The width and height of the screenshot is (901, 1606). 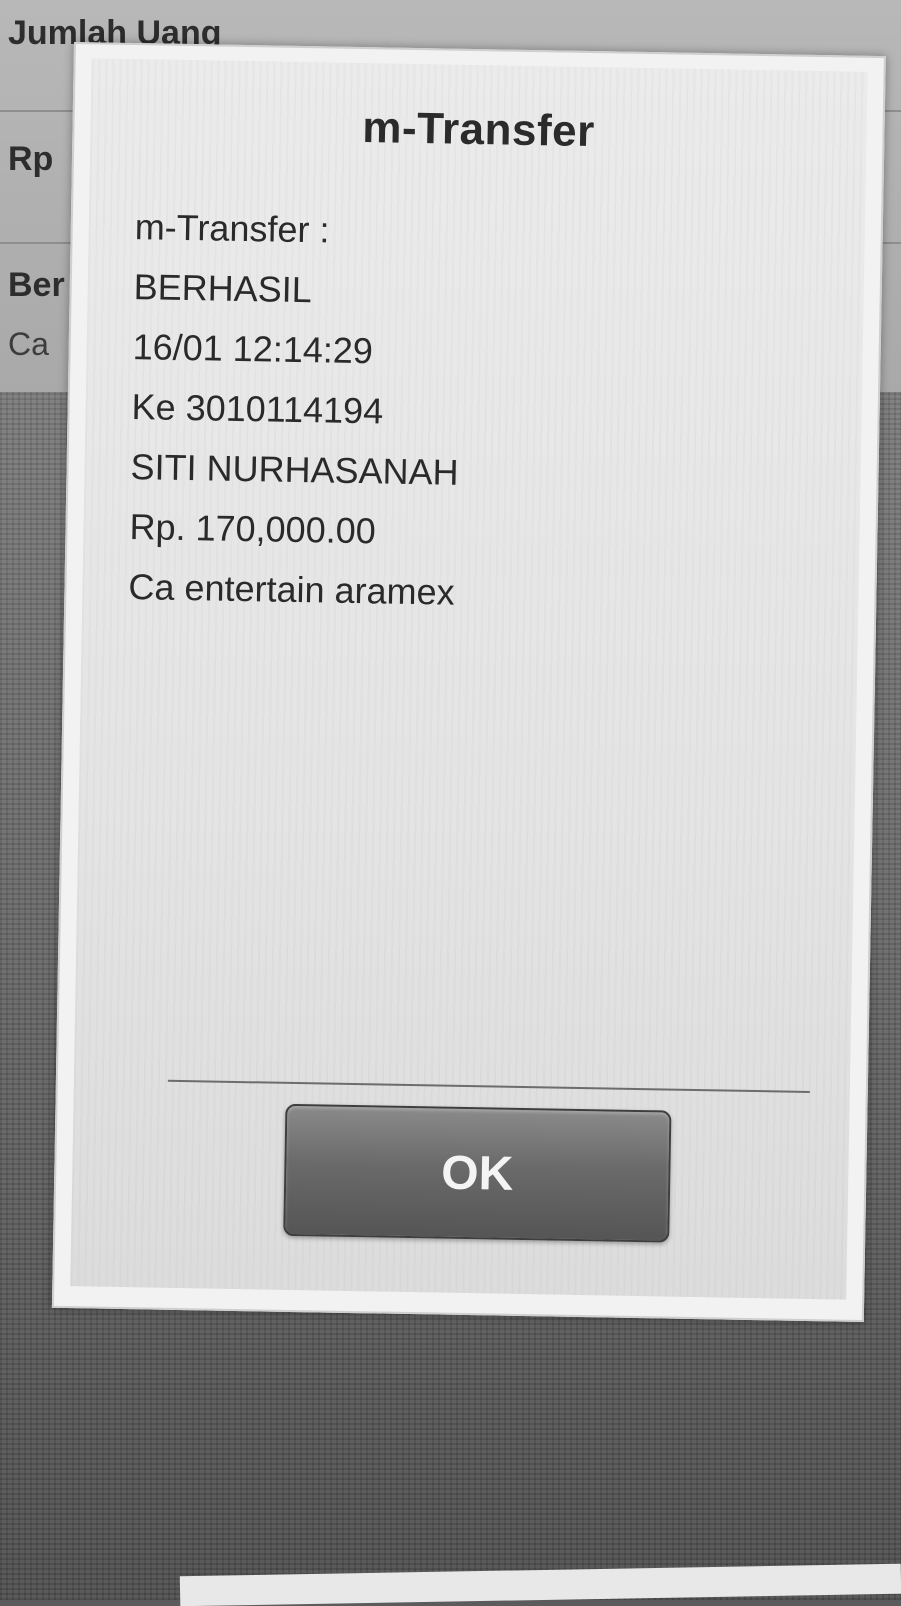 I want to click on ok-button: OK, so click(x=477, y=1173).